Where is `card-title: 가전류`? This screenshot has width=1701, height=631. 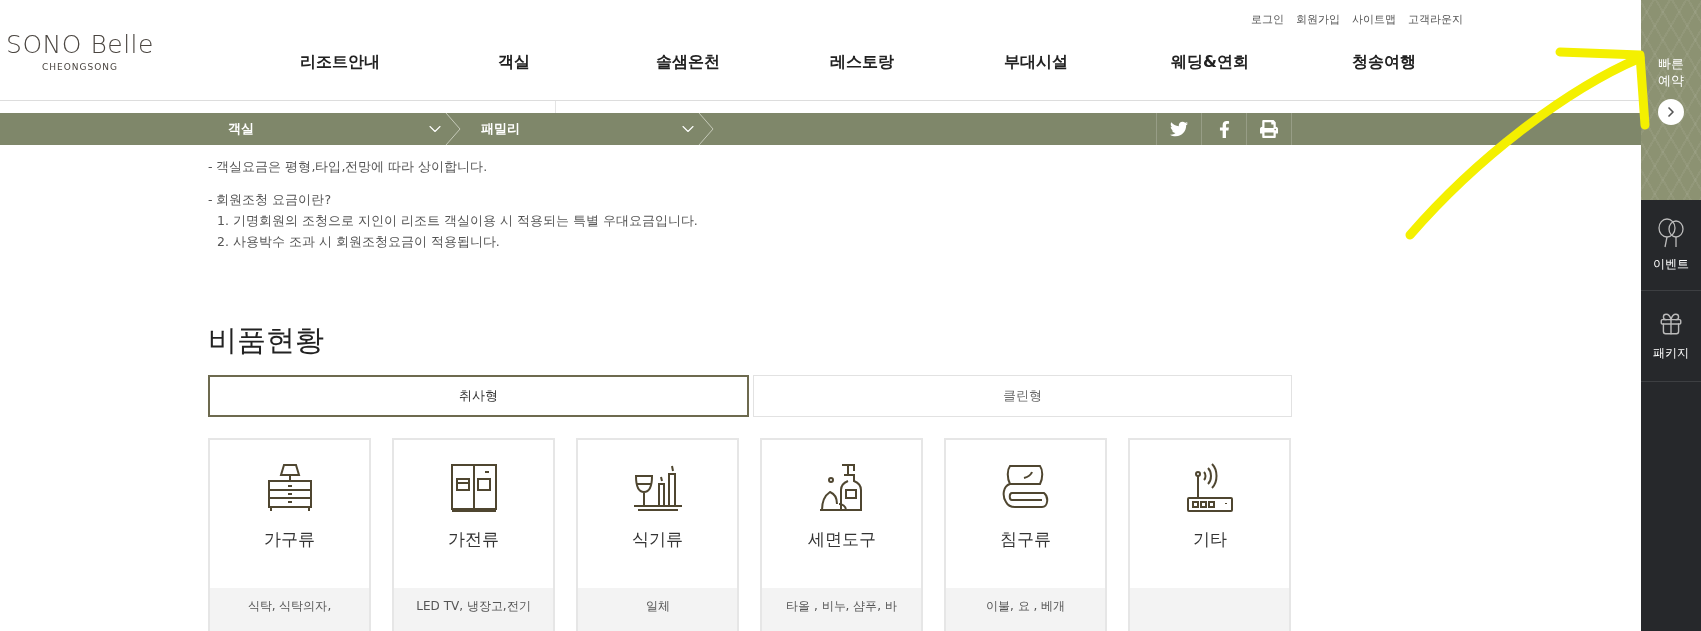
card-title: 가전류 is located at coordinates (473, 539).